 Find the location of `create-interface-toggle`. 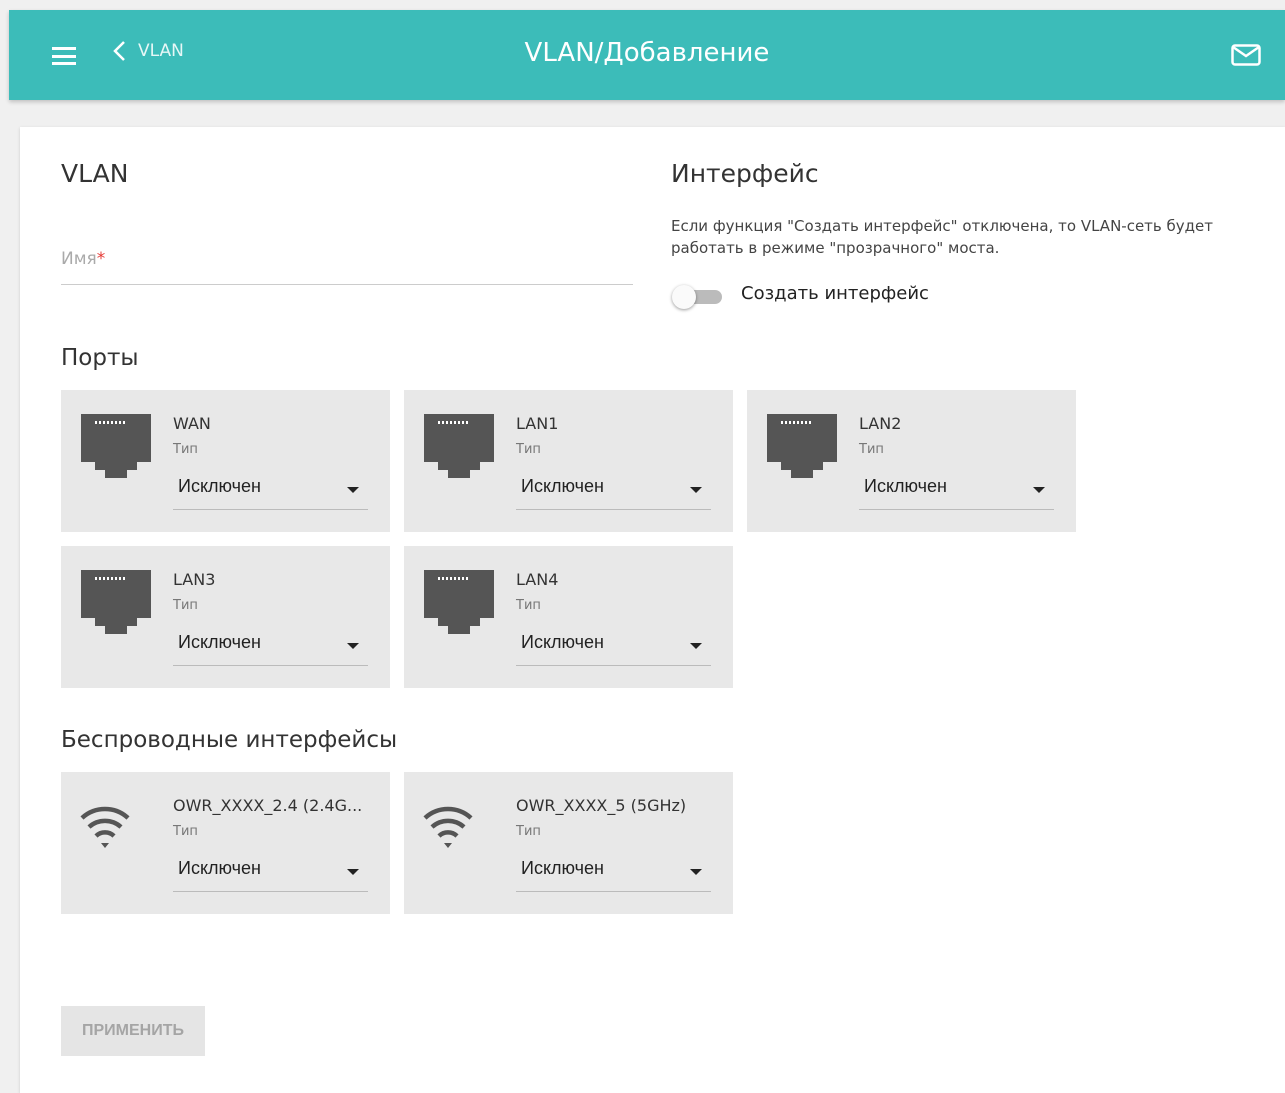

create-interface-toggle is located at coordinates (698, 297).